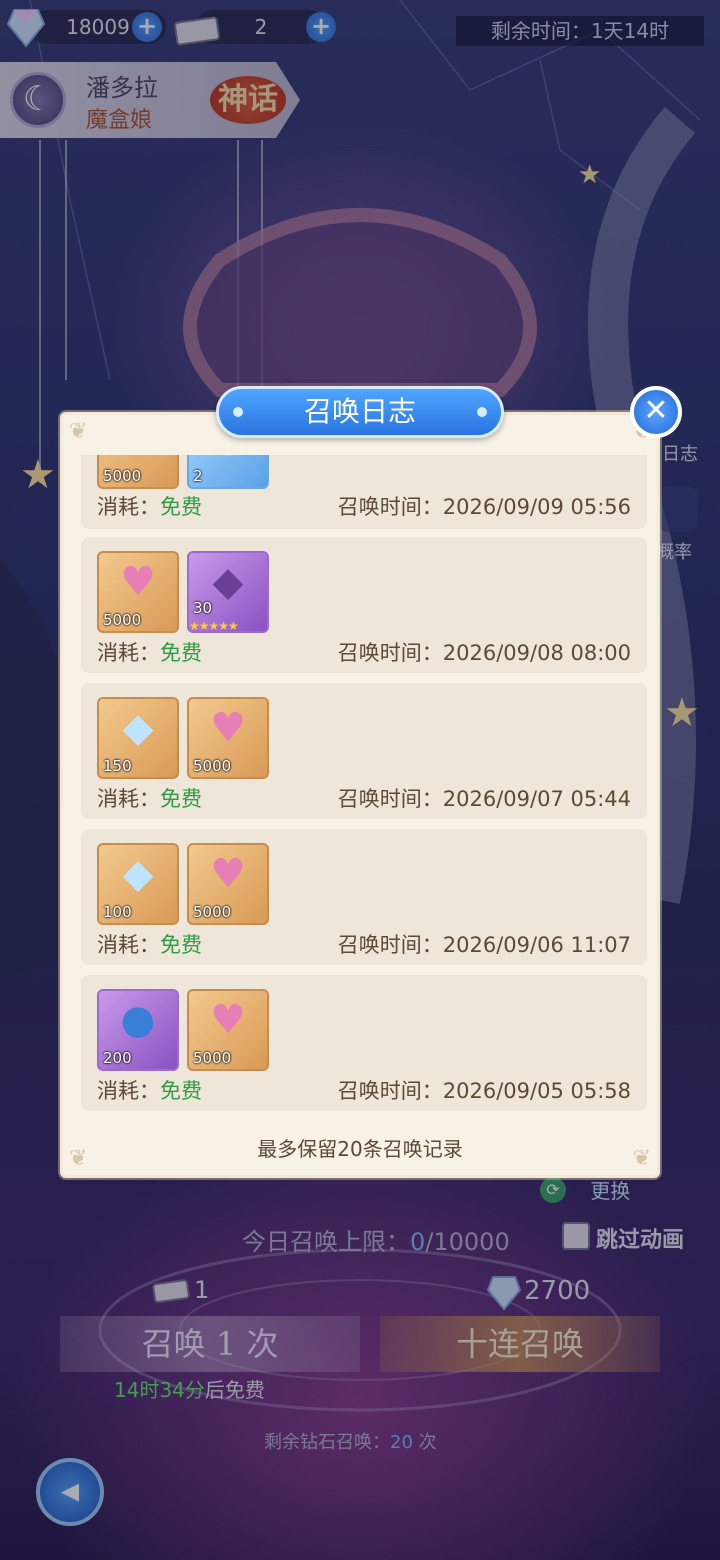 The image size is (720, 1560). I want to click on close-icon: ✕, so click(656, 410).